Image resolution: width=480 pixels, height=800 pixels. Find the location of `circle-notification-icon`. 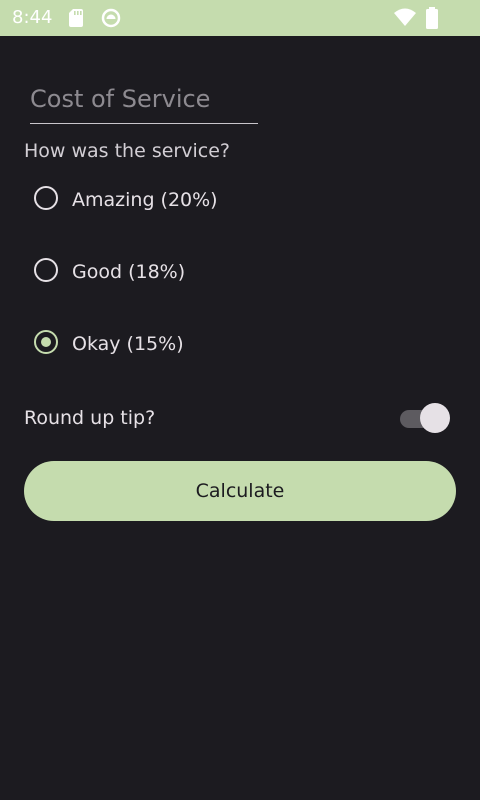

circle-notification-icon is located at coordinates (111, 18).